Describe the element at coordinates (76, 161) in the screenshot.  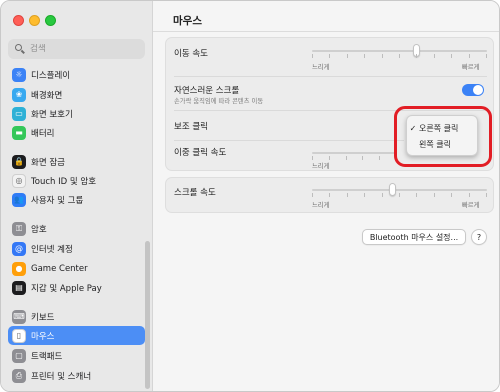
I see `sidebar-item: 🔒 화면 잠금` at that location.